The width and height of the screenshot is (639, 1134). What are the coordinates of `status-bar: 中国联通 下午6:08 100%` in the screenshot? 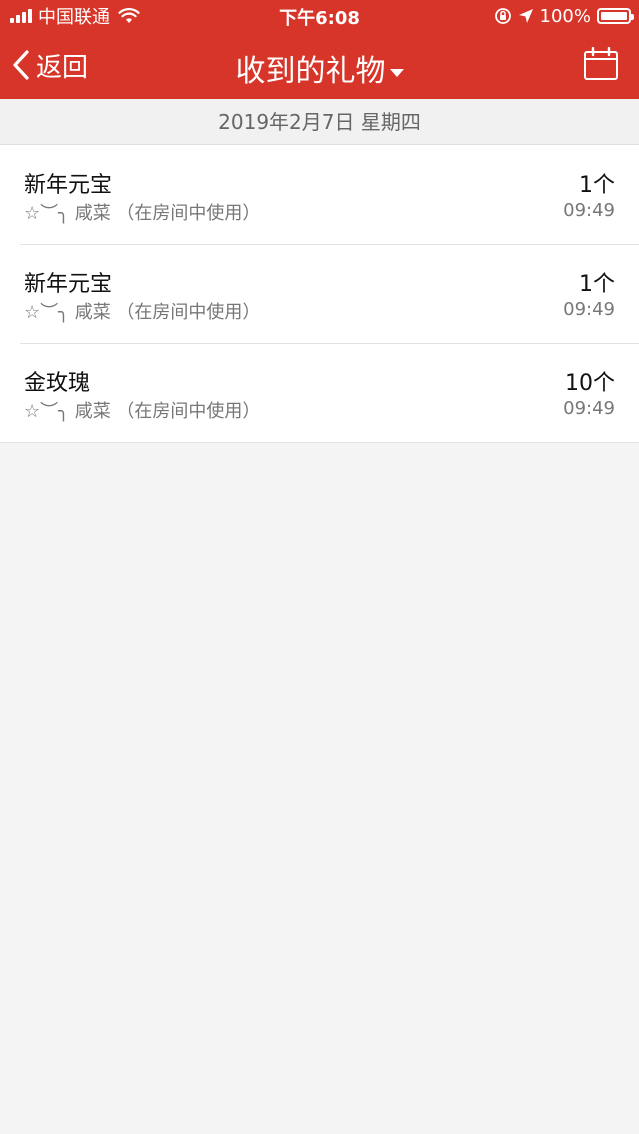 It's located at (319, 16).